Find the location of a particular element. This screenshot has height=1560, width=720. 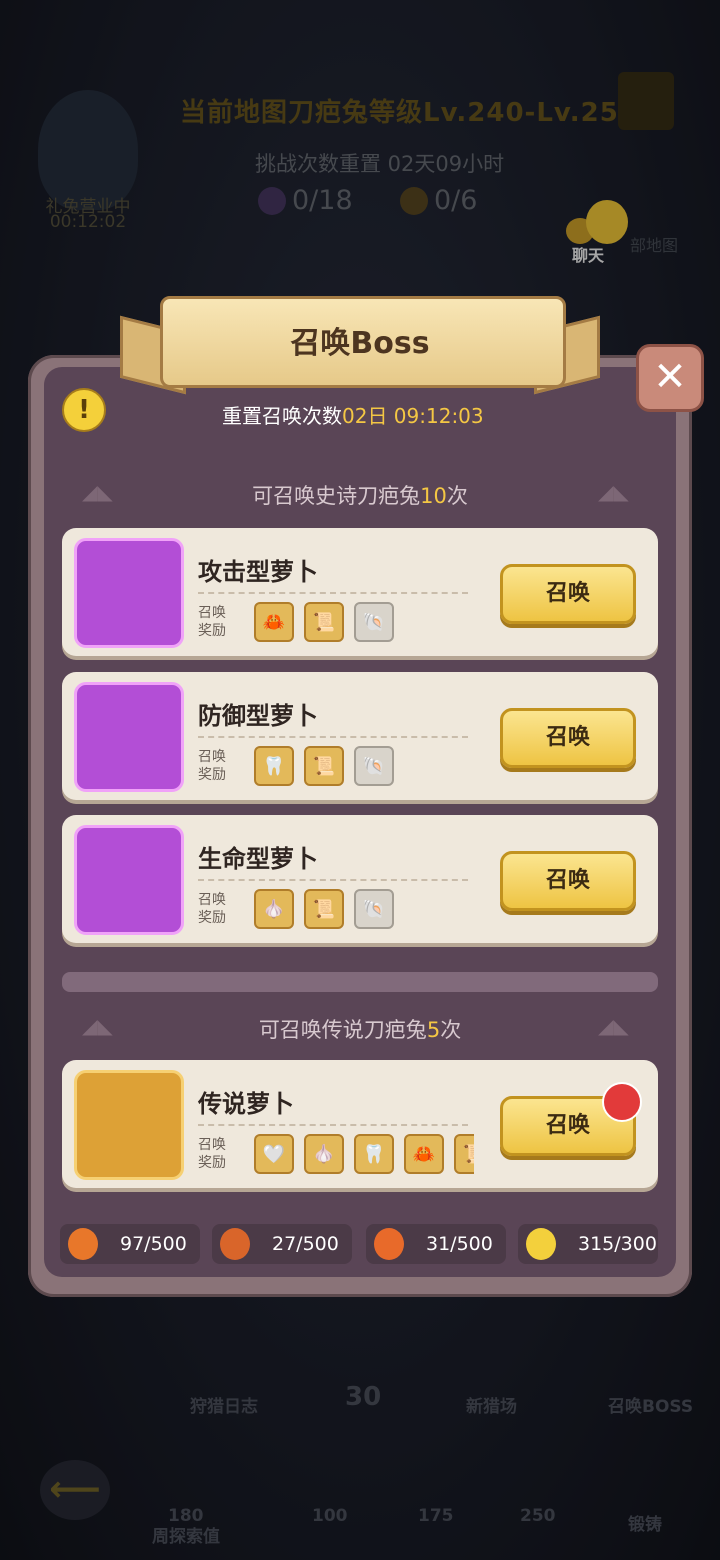

boss-name: 传说萝卜 is located at coordinates (246, 1104).